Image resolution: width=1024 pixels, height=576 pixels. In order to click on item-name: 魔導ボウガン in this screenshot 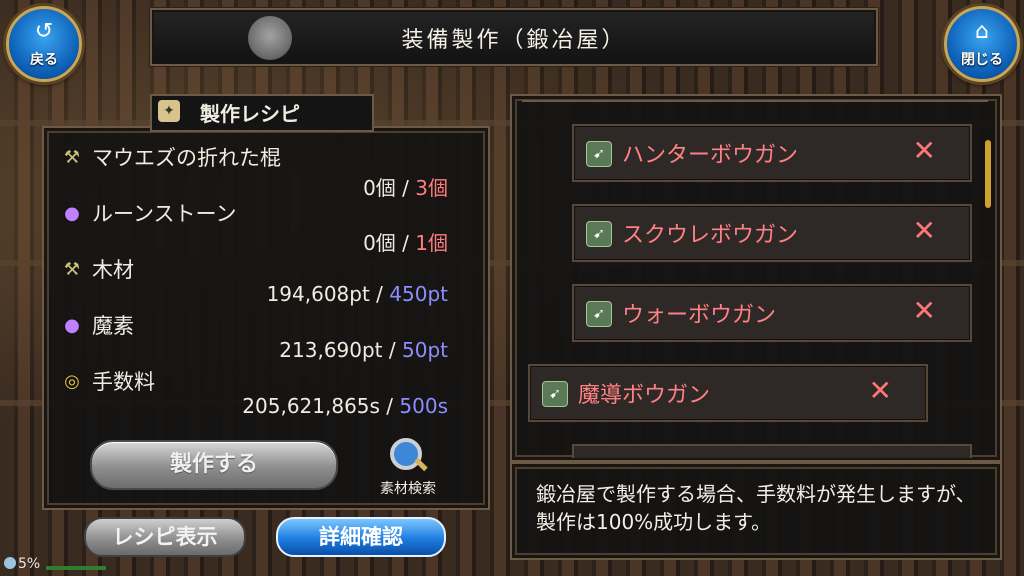, I will do `click(644, 395)`.